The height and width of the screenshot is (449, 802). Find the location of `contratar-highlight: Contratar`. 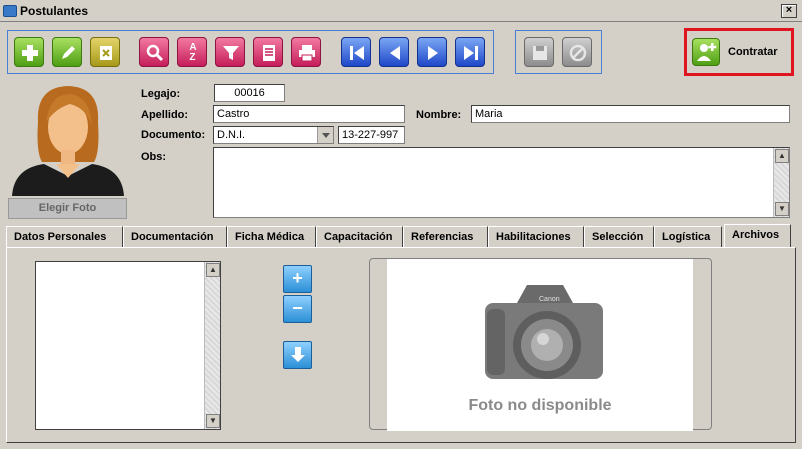

contratar-highlight: Contratar is located at coordinates (739, 52).